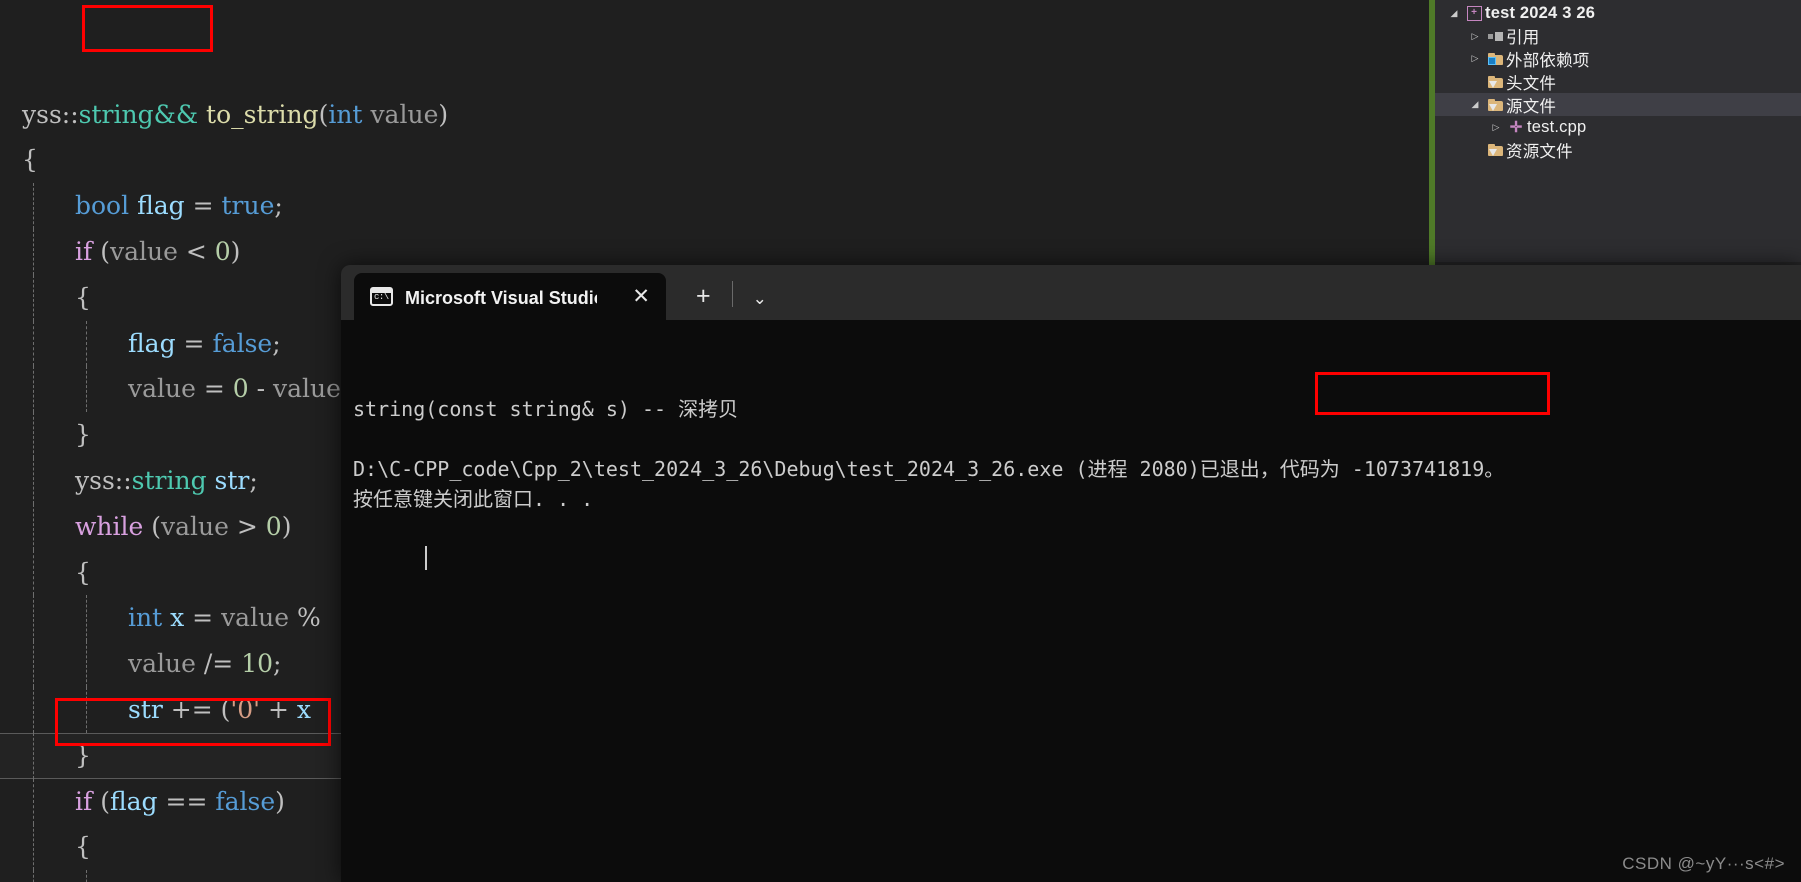  Describe the element at coordinates (189, 880) in the screenshot. I see `code-text: str += '-';` at that location.